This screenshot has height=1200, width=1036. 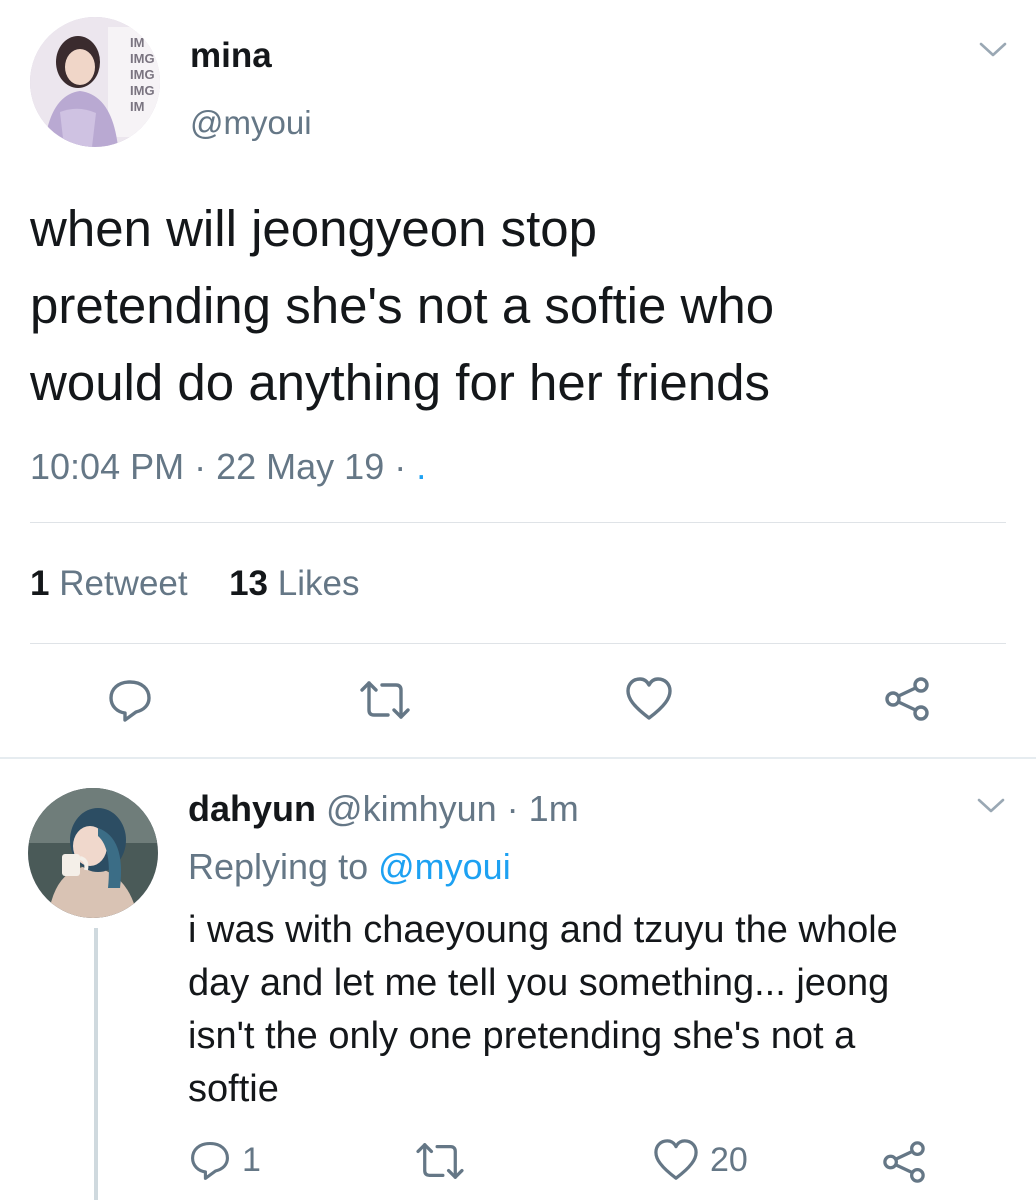 I want to click on tweet-text-line: pretending she's not a softie who, so click(x=402, y=305).